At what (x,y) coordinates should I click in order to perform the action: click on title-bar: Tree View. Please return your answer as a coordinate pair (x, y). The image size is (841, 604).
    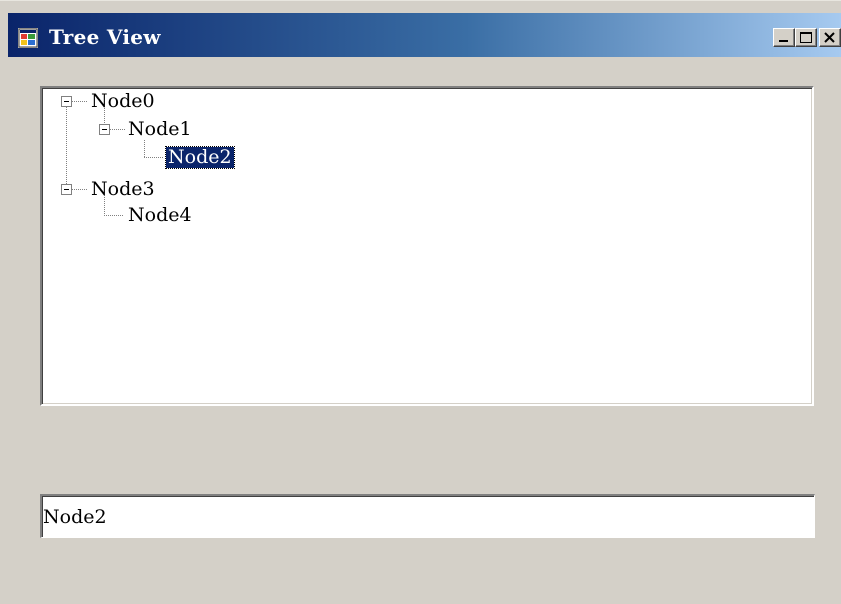
    Looking at the image, I should click on (424, 35).